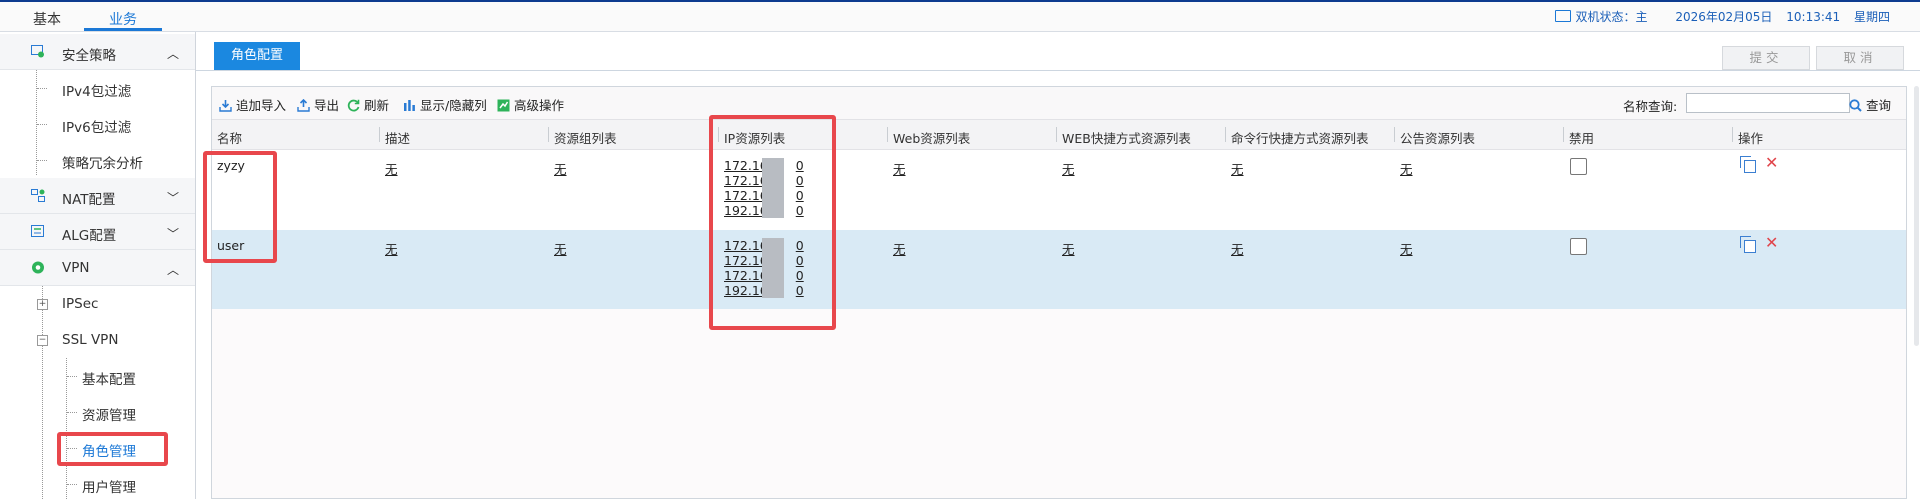  Describe the element at coordinates (1871, 17) in the screenshot. I see `status-weekday: 星期四` at that location.